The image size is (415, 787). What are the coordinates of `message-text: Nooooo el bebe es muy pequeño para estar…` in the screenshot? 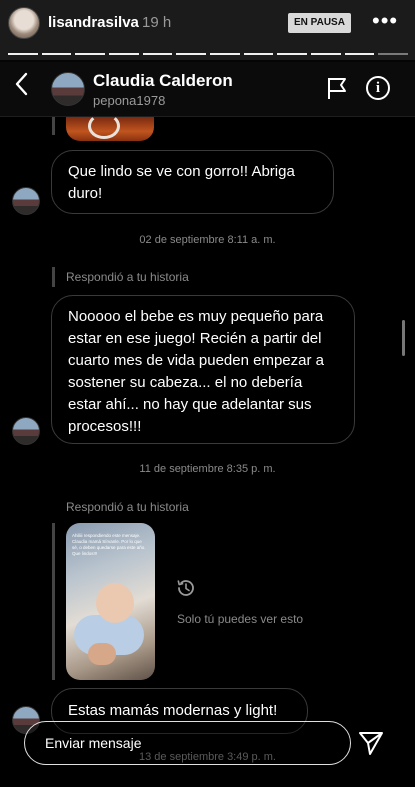 It's located at (196, 371).